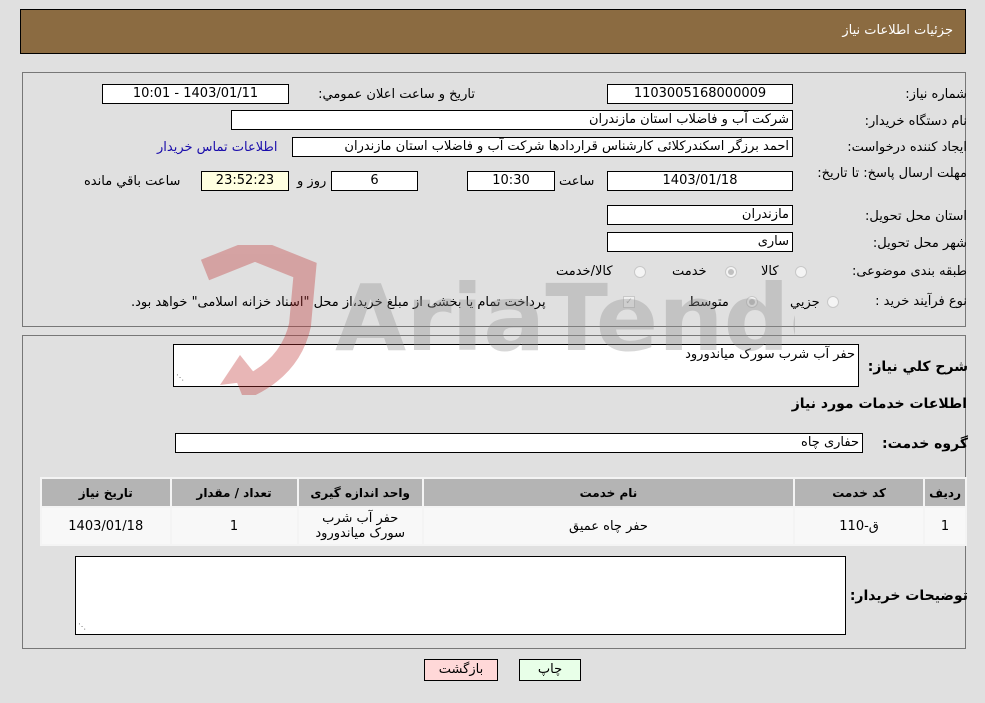 The width and height of the screenshot is (985, 703). Describe the element at coordinates (921, 301) in the screenshot. I see `process-label: نوع فرآیند خرید :` at that location.